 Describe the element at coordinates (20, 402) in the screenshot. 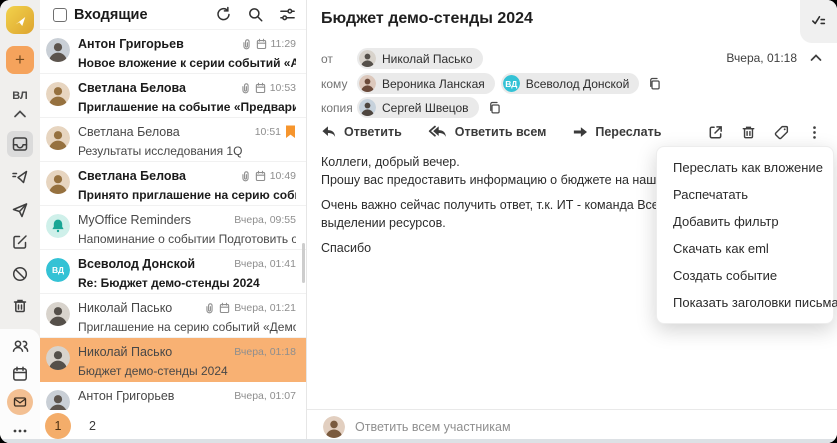

I see `mail-icon` at that location.